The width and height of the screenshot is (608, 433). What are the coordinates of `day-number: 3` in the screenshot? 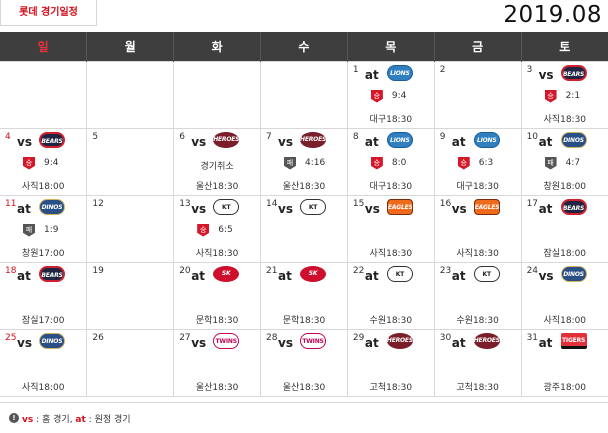 It's located at (529, 69).